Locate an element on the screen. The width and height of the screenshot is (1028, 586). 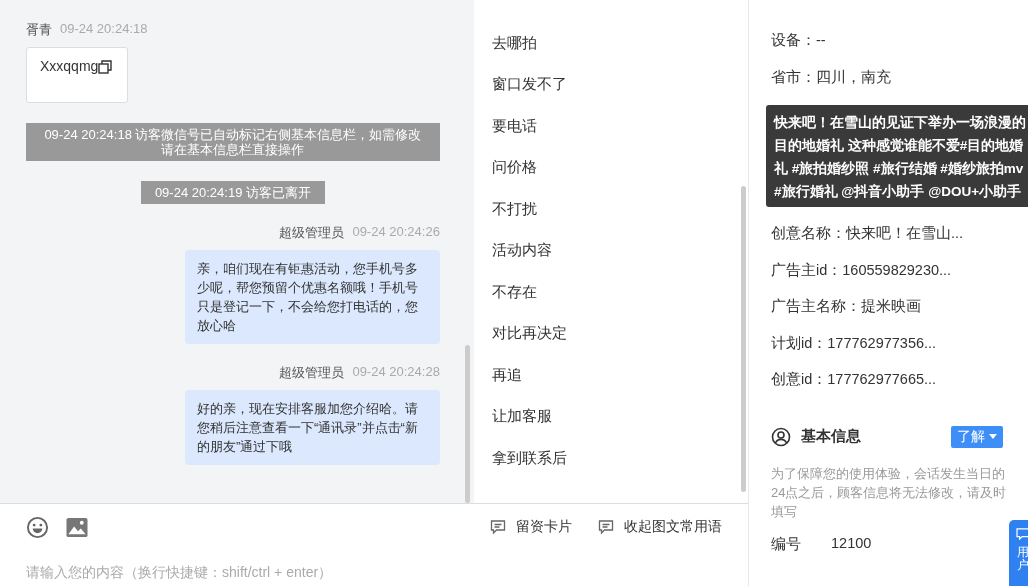
info-field: 广告主名称：提米映画 is located at coordinates (846, 306).